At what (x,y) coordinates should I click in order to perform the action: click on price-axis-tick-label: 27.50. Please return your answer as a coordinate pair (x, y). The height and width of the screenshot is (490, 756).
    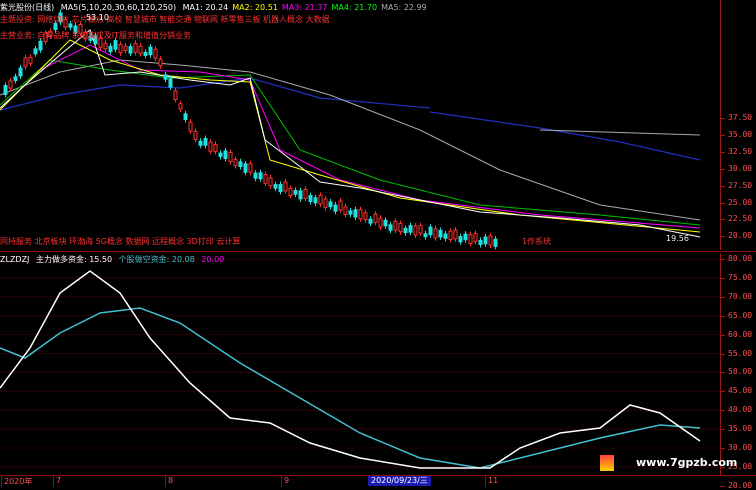
    Looking at the image, I should click on (740, 185).